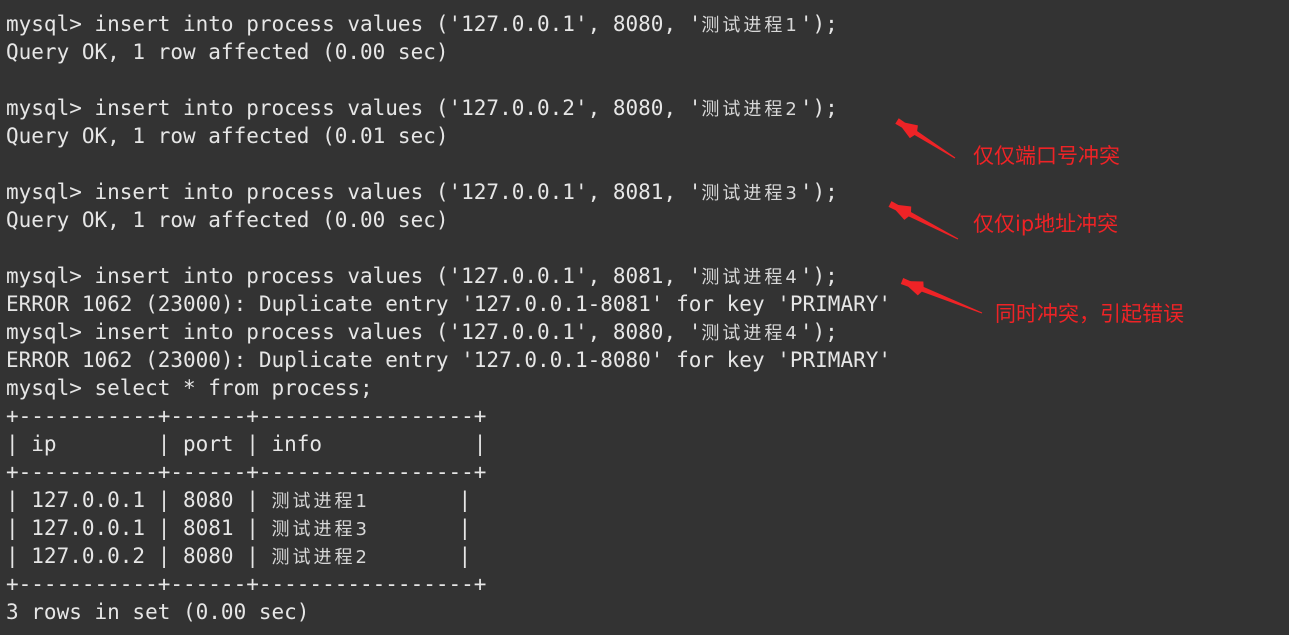 The height and width of the screenshot is (635, 1289). Describe the element at coordinates (189, 388) in the screenshot. I see `line-text: mysql> select * from process;` at that location.